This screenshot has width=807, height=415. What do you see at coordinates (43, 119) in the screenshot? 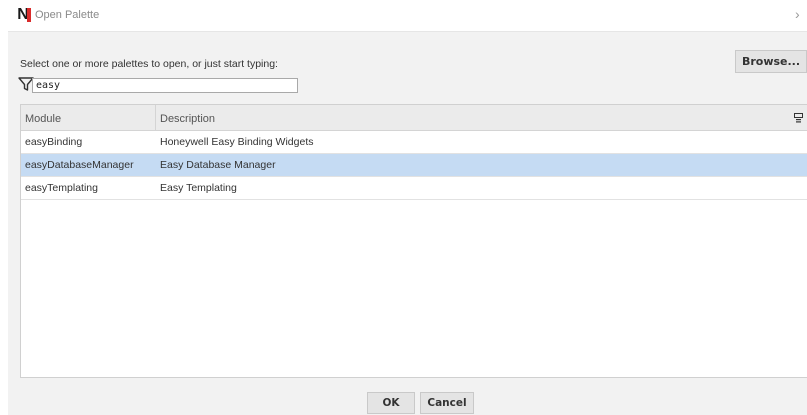
I see `column-header-module: Module` at bounding box center [43, 119].